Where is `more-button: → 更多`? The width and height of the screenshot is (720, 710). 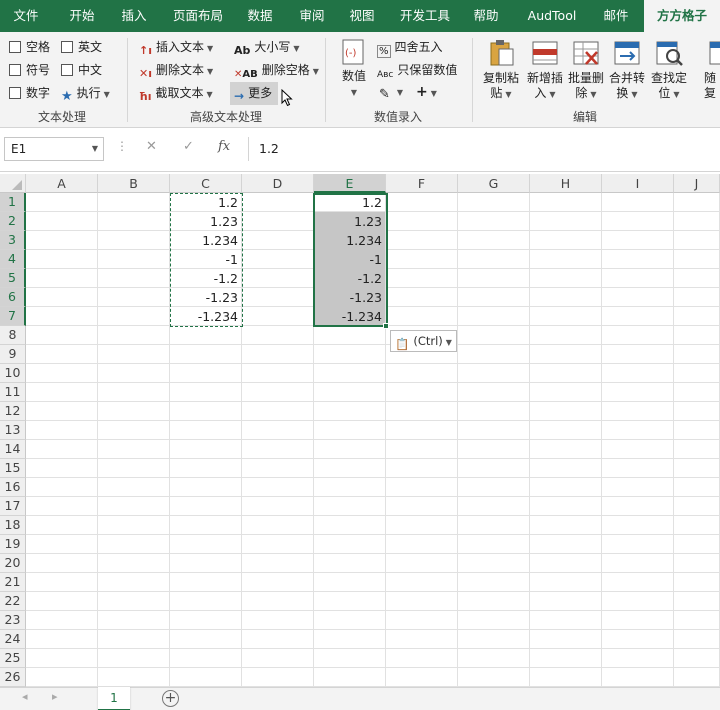
more-button: → 更多 is located at coordinates (254, 93).